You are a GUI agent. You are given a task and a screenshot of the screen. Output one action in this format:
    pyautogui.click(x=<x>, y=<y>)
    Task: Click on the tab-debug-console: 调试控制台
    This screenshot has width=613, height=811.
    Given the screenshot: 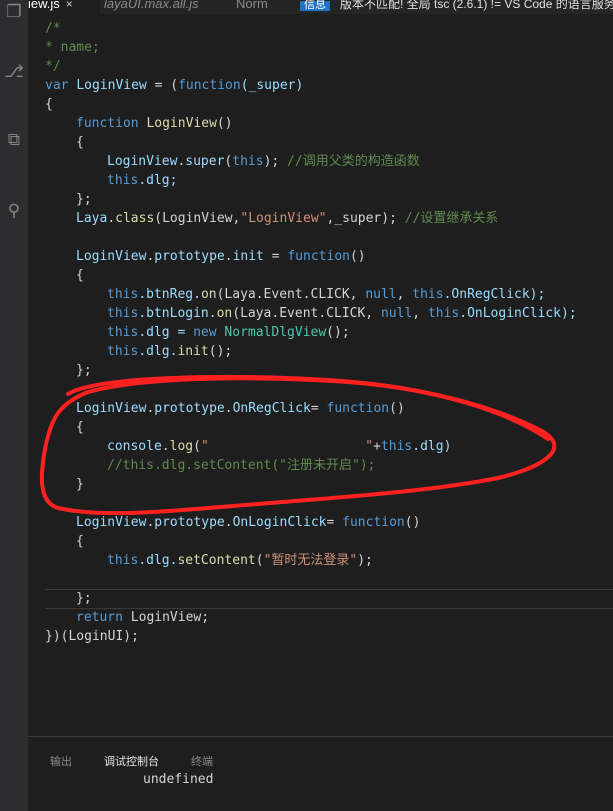 What is the action you would take?
    pyautogui.click(x=131, y=761)
    